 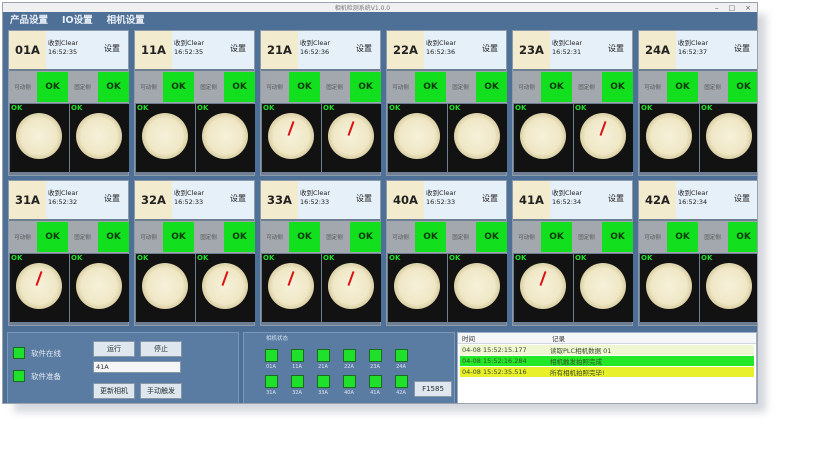 I want to click on station-header: 31A 收到Clear 16:52:32 设置, so click(x=68, y=200).